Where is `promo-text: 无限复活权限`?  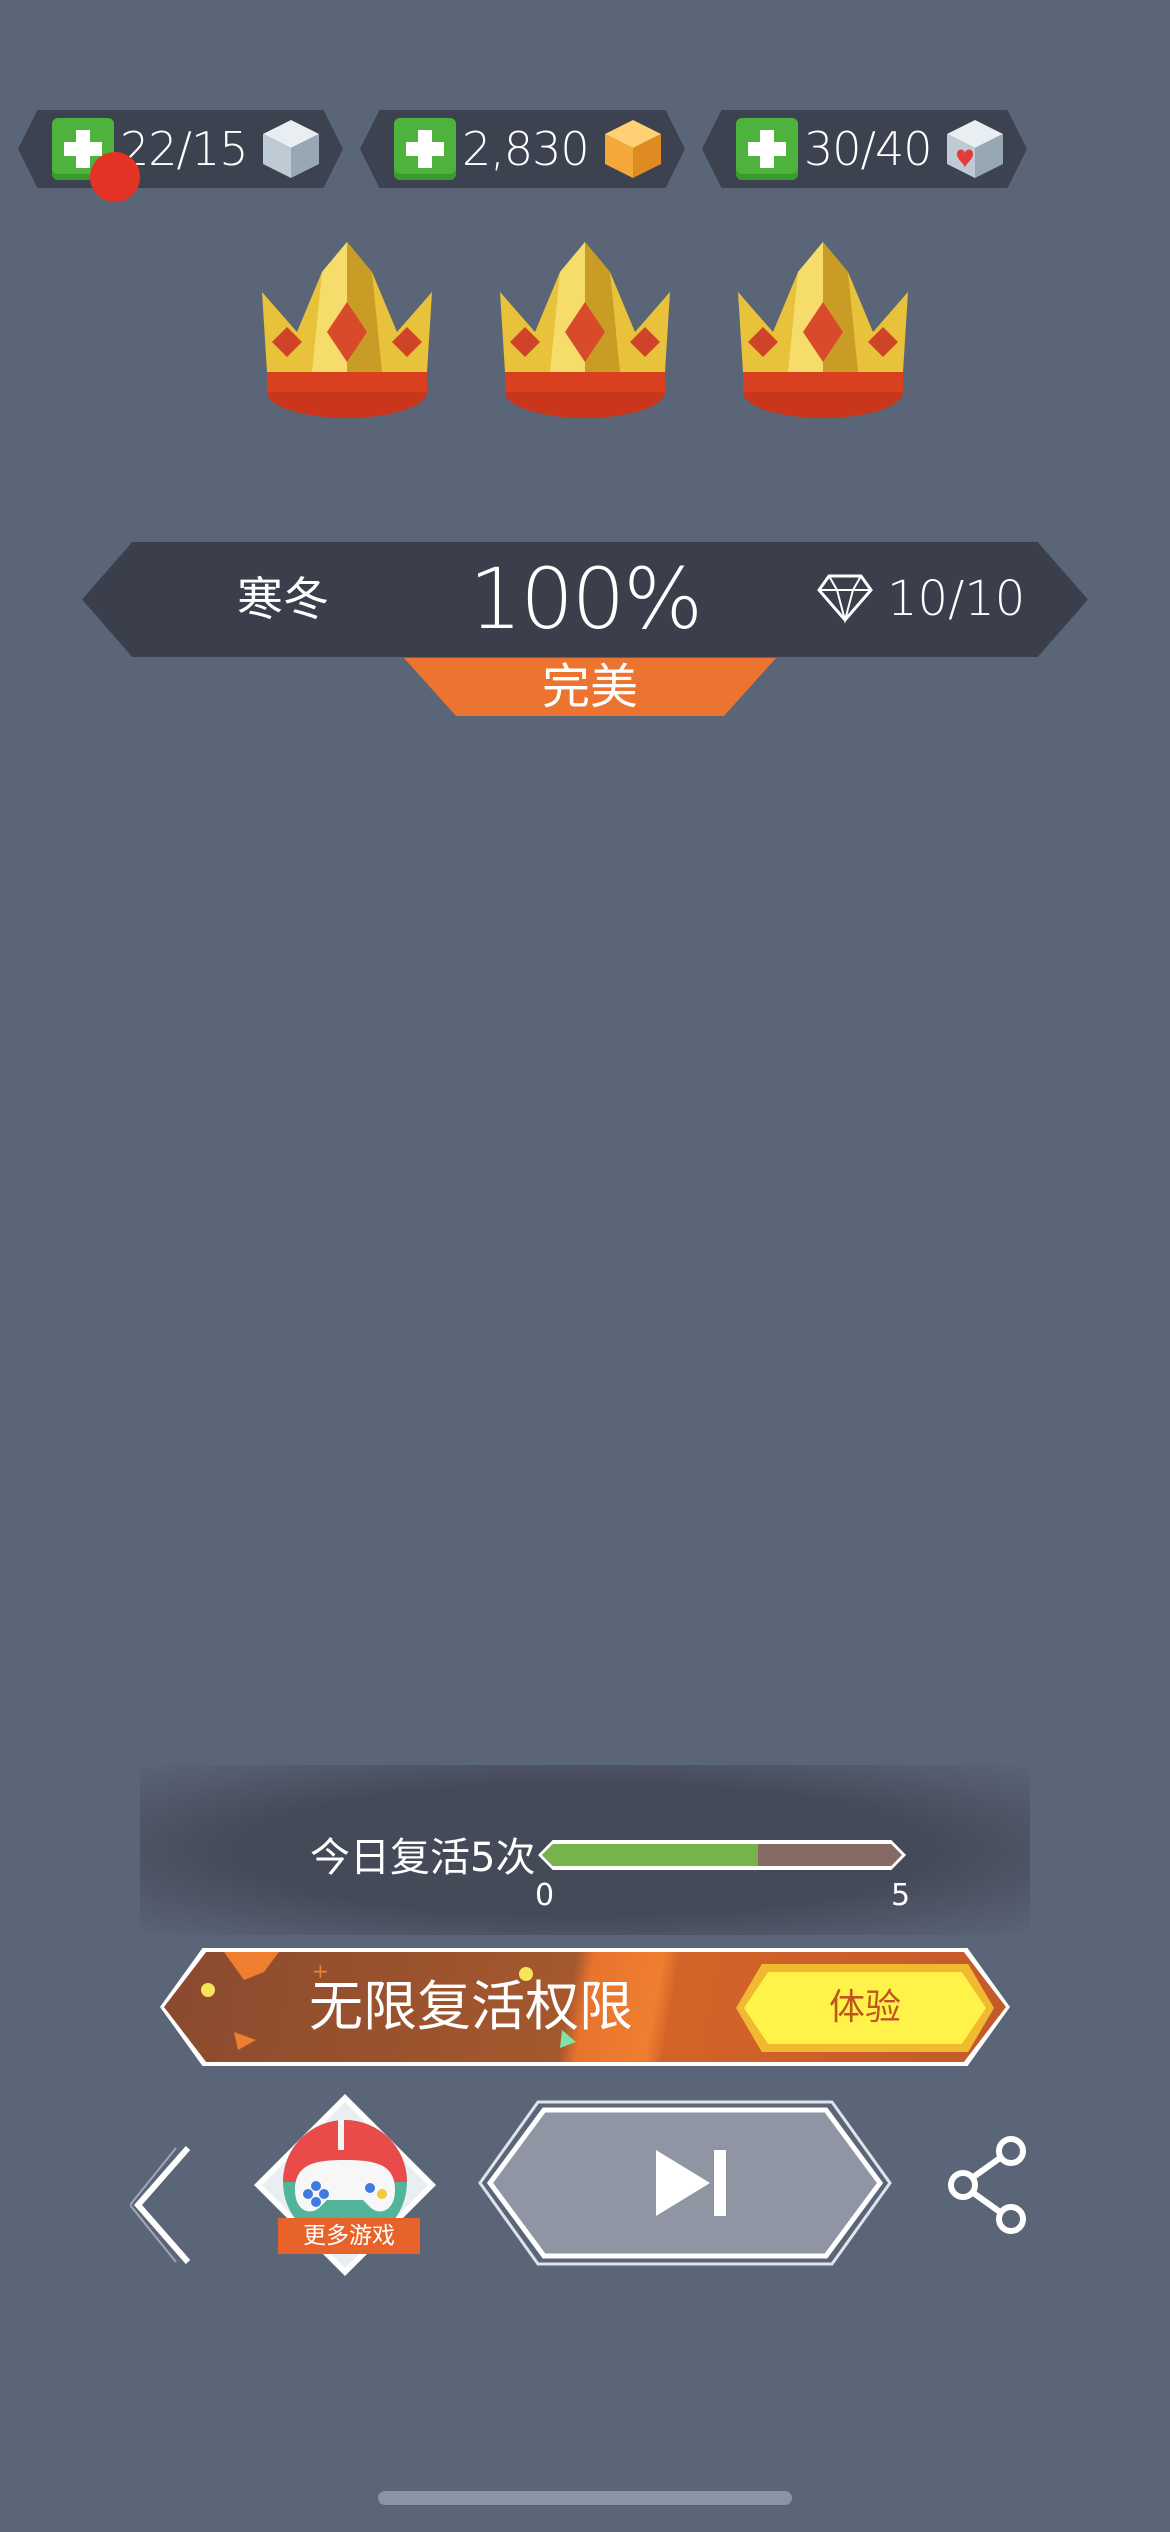 promo-text: 无限复活权限 is located at coordinates (471, 2006).